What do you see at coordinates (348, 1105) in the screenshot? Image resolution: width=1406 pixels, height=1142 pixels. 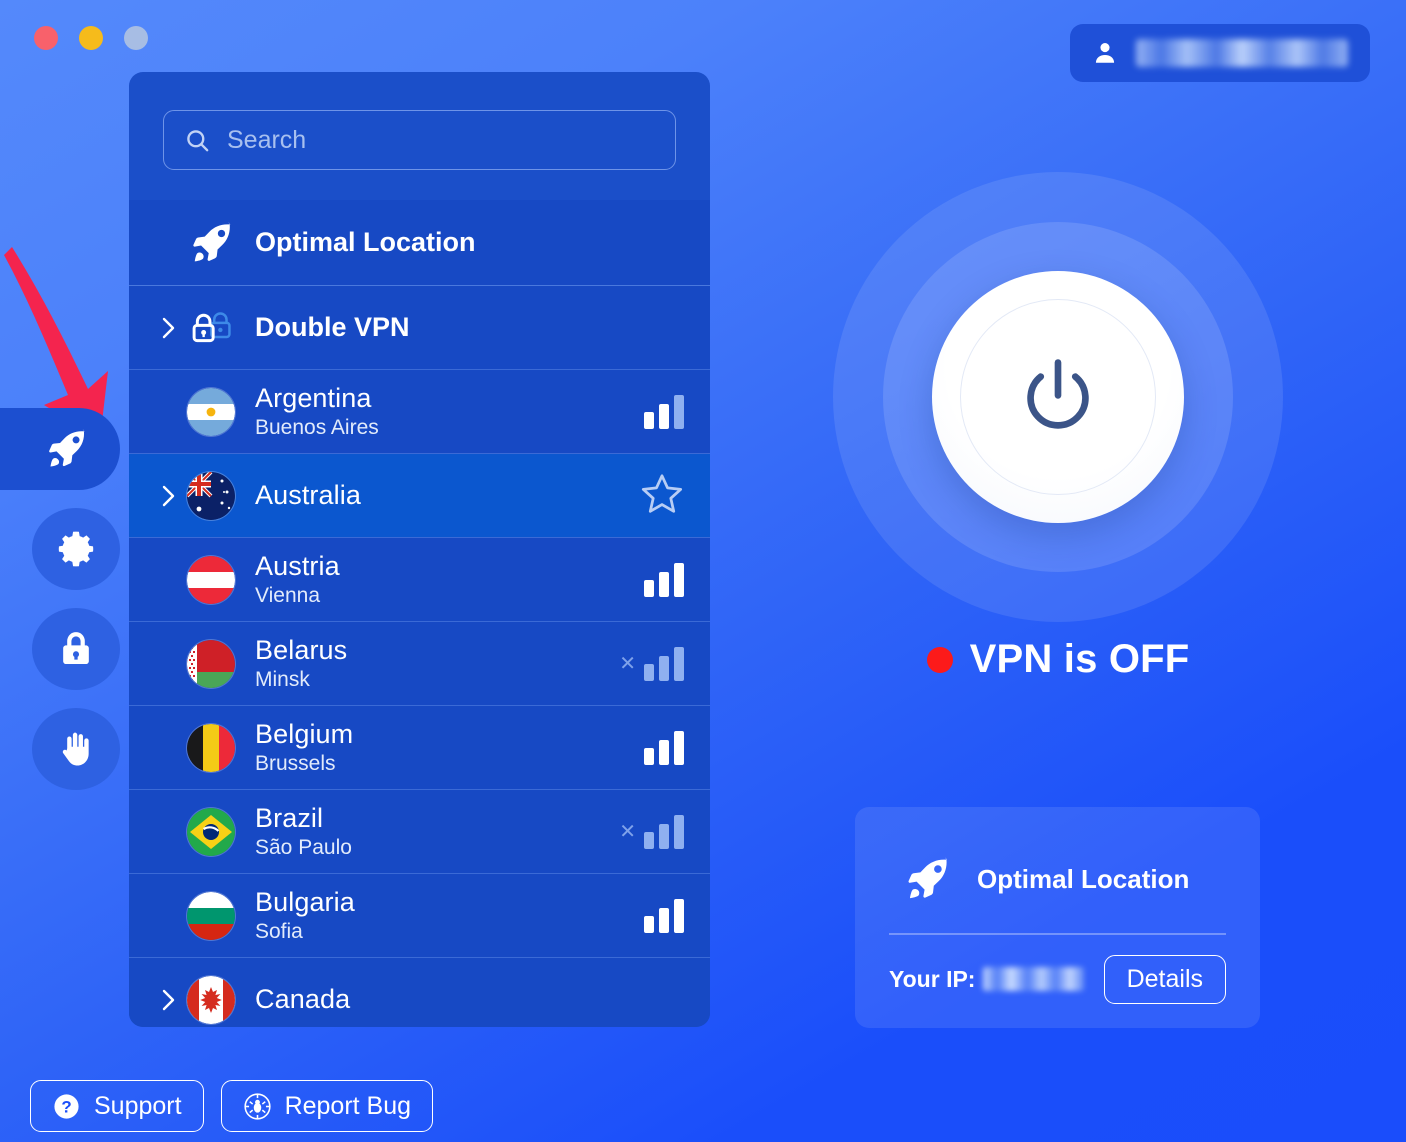 I see `report-bug-label: Report Bug` at bounding box center [348, 1105].